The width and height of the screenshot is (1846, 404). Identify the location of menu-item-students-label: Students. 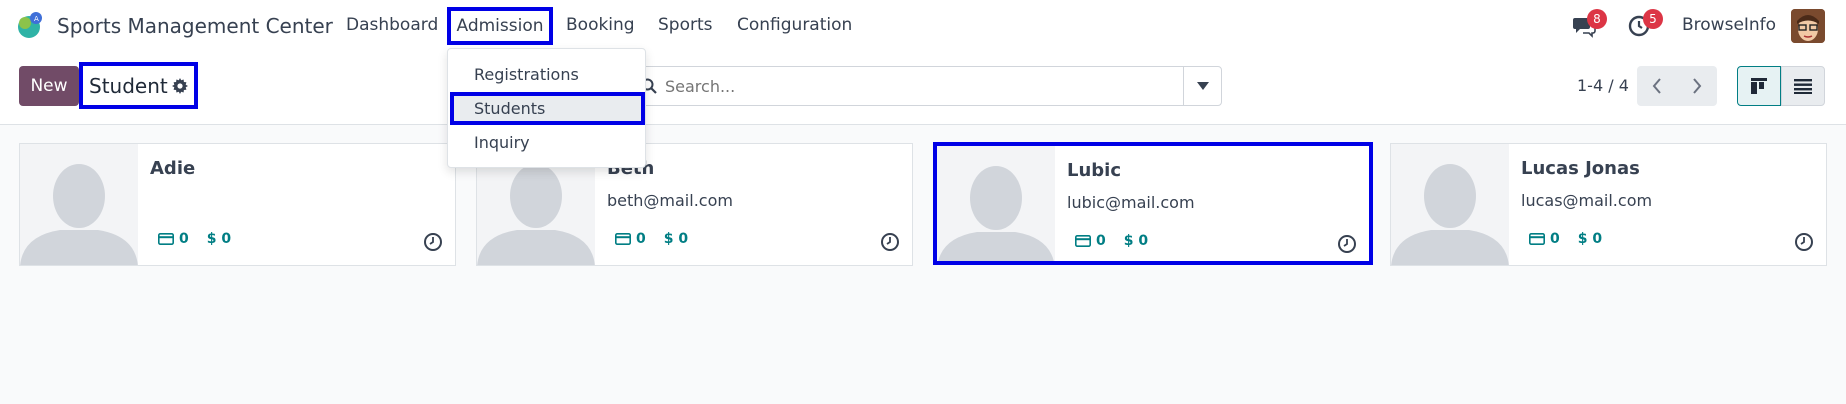
(510, 108).